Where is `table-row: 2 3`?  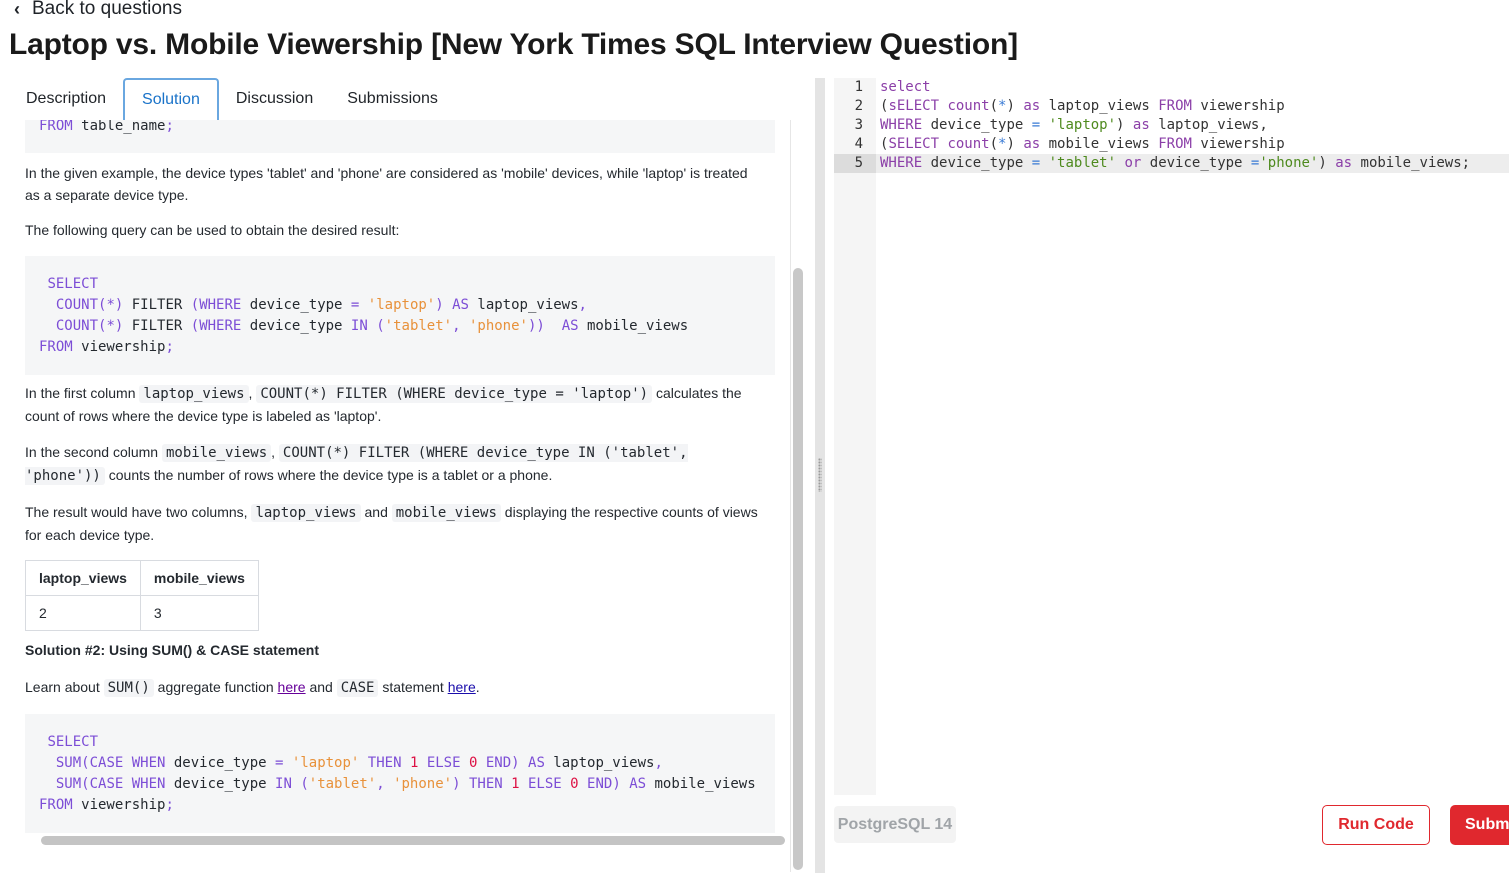 table-row: 2 3 is located at coordinates (142, 613).